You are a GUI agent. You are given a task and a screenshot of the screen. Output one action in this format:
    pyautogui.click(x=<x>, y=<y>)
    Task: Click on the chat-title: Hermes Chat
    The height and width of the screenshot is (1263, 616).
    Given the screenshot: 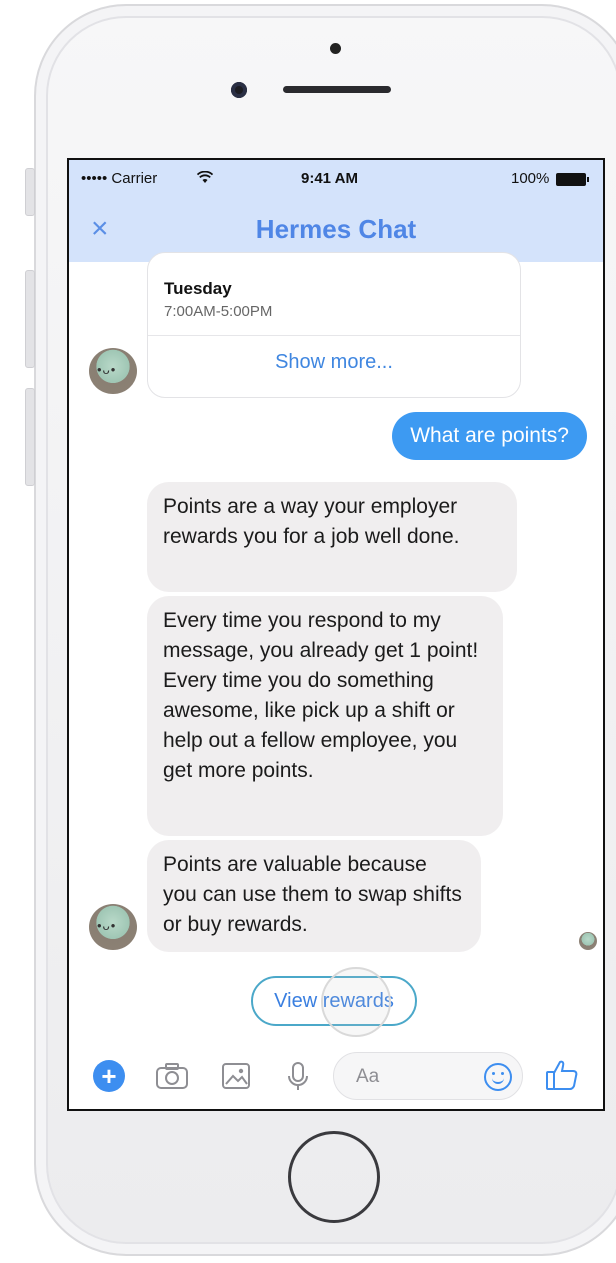 What is the action you would take?
    pyautogui.click(x=336, y=229)
    